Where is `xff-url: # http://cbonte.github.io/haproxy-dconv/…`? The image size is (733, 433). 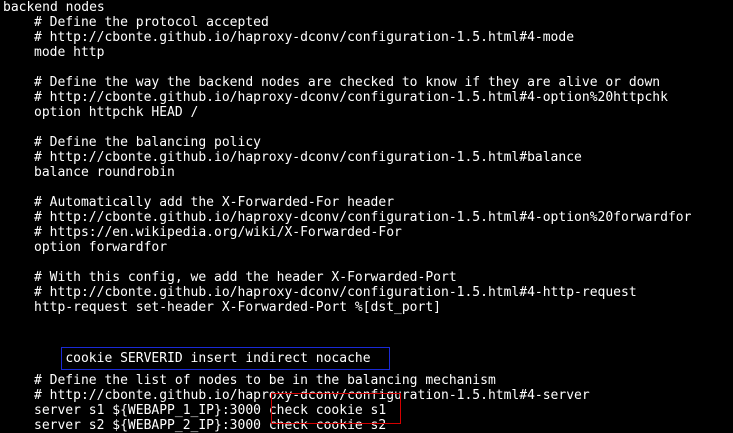 xff-url: # http://cbonte.github.io/haproxy-dconv/… is located at coordinates (363, 217).